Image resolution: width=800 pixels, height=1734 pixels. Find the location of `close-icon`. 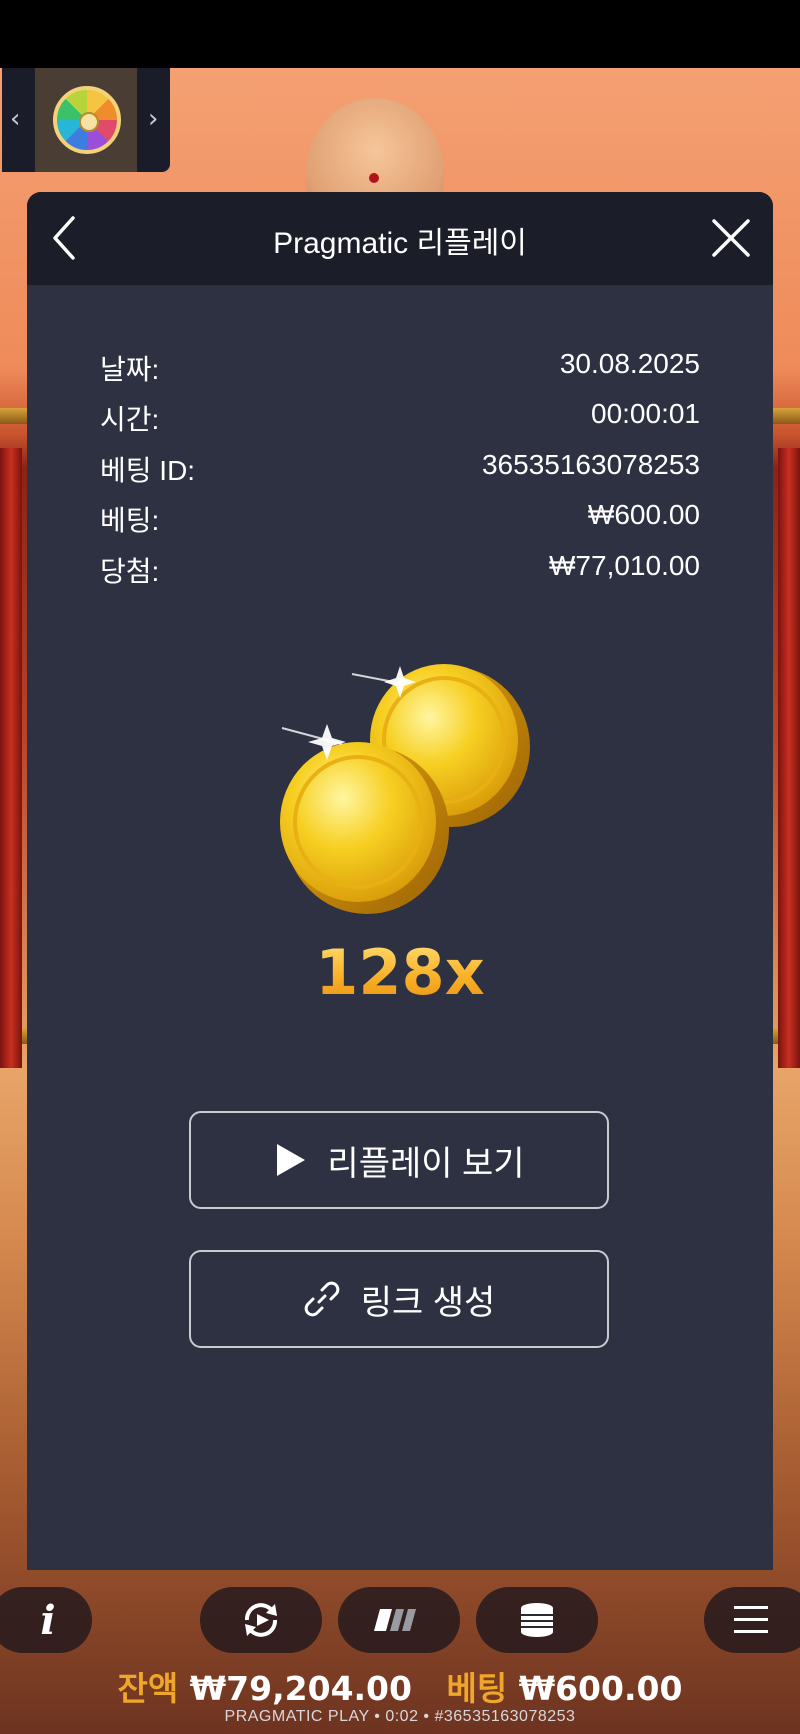

close-icon is located at coordinates (731, 238).